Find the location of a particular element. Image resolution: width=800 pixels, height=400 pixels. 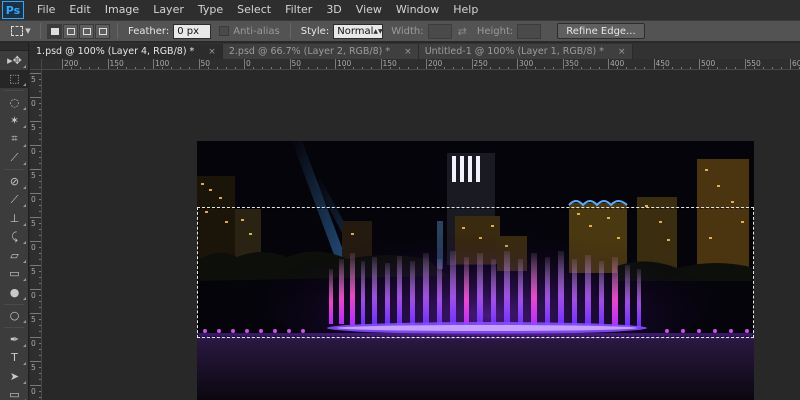

clone-stamp-tool: ⊥ is located at coordinates (14, 218).